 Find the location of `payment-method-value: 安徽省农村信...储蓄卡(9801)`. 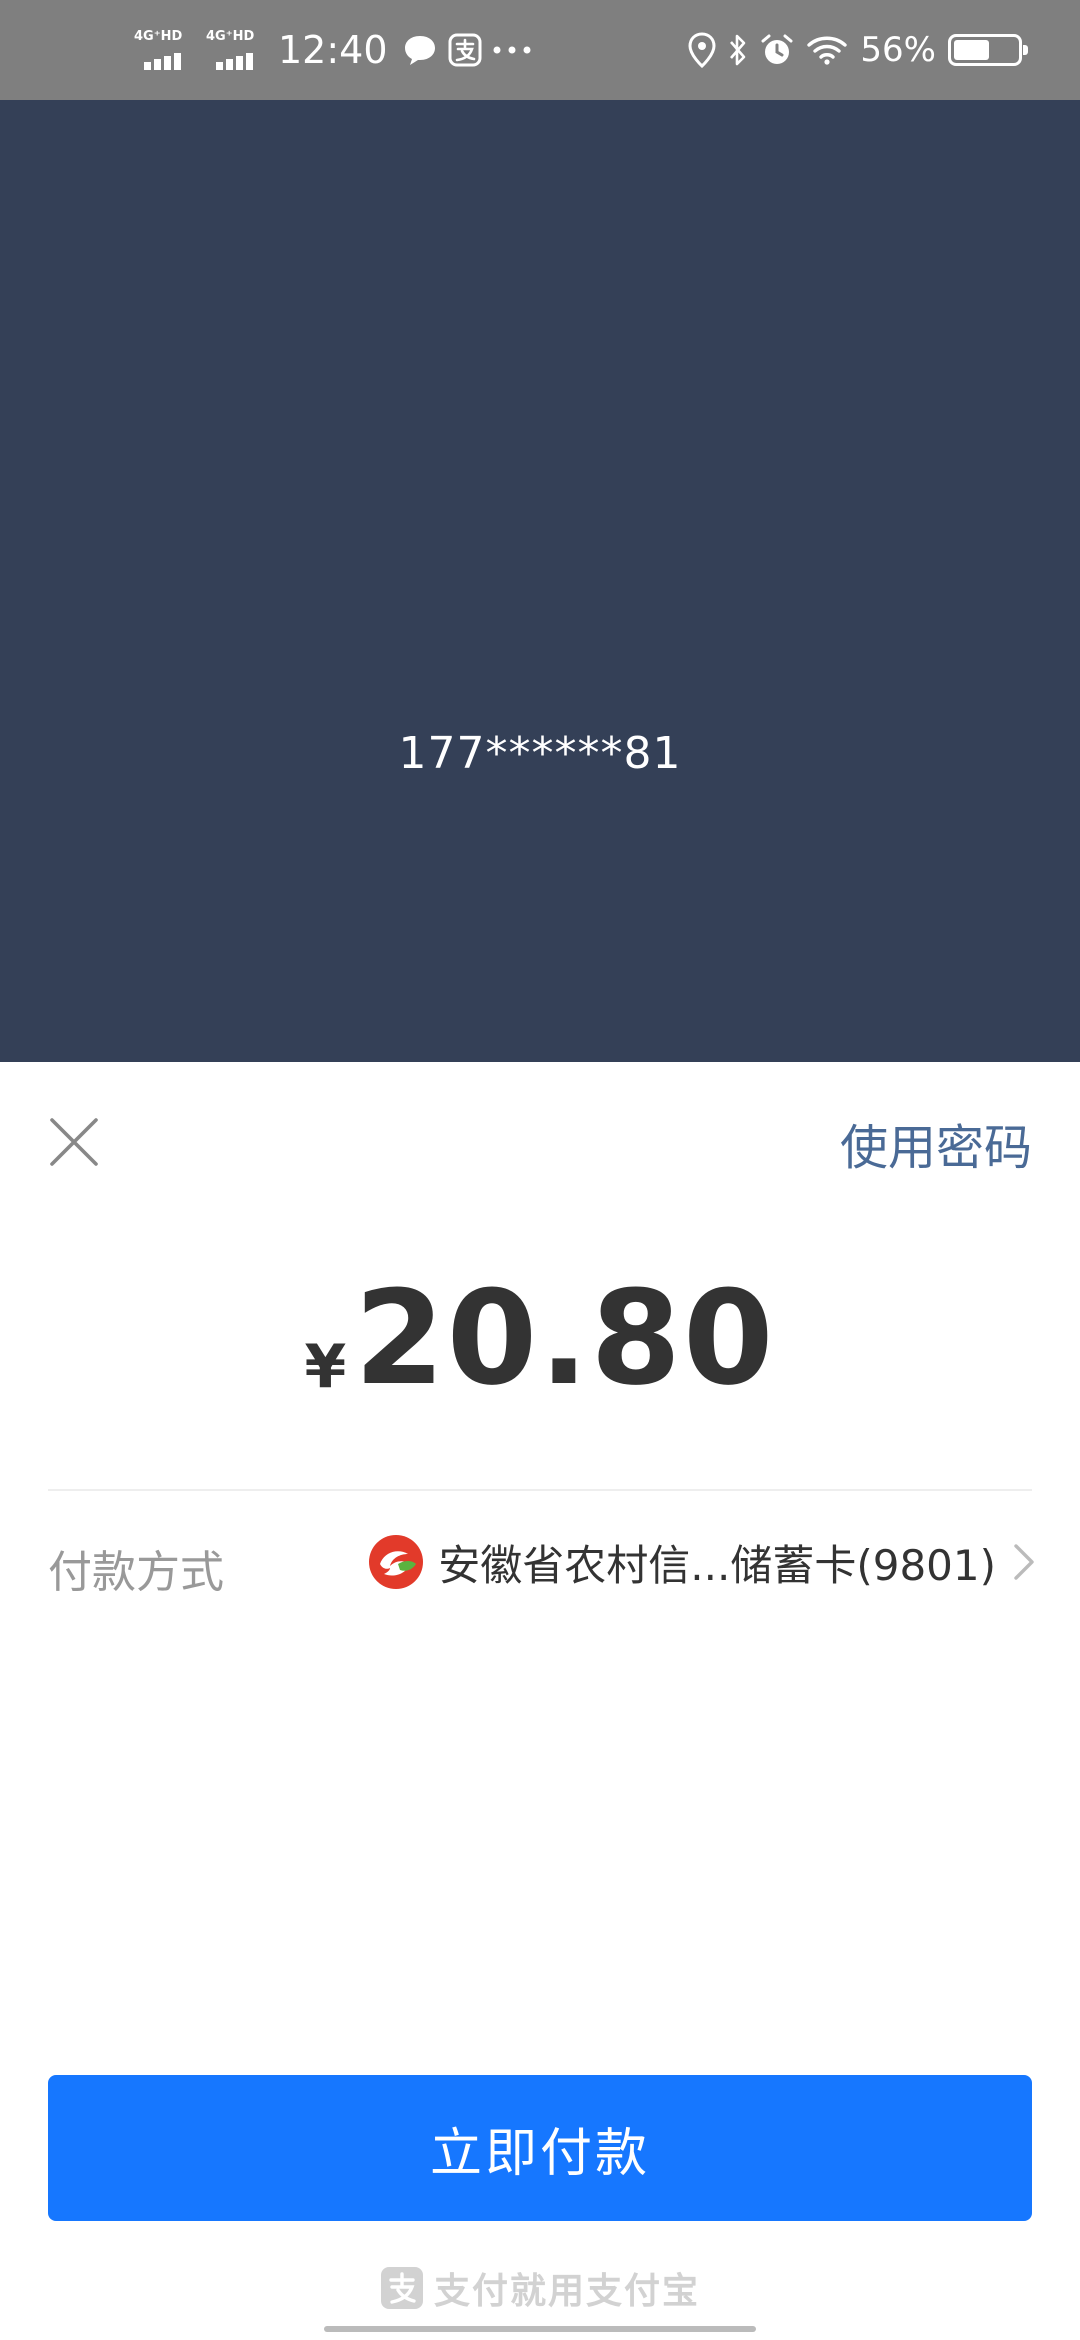

payment-method-value: 安徽省农村信...储蓄卡(9801) is located at coordinates (717, 1565).